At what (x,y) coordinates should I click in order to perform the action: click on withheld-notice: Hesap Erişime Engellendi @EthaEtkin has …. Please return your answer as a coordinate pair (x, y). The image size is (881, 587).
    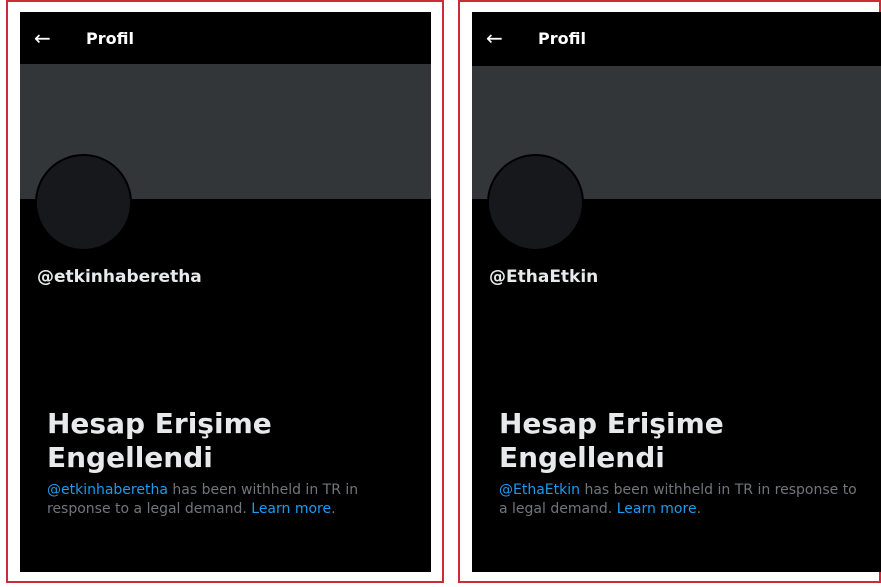
    Looking at the image, I should click on (679, 463).